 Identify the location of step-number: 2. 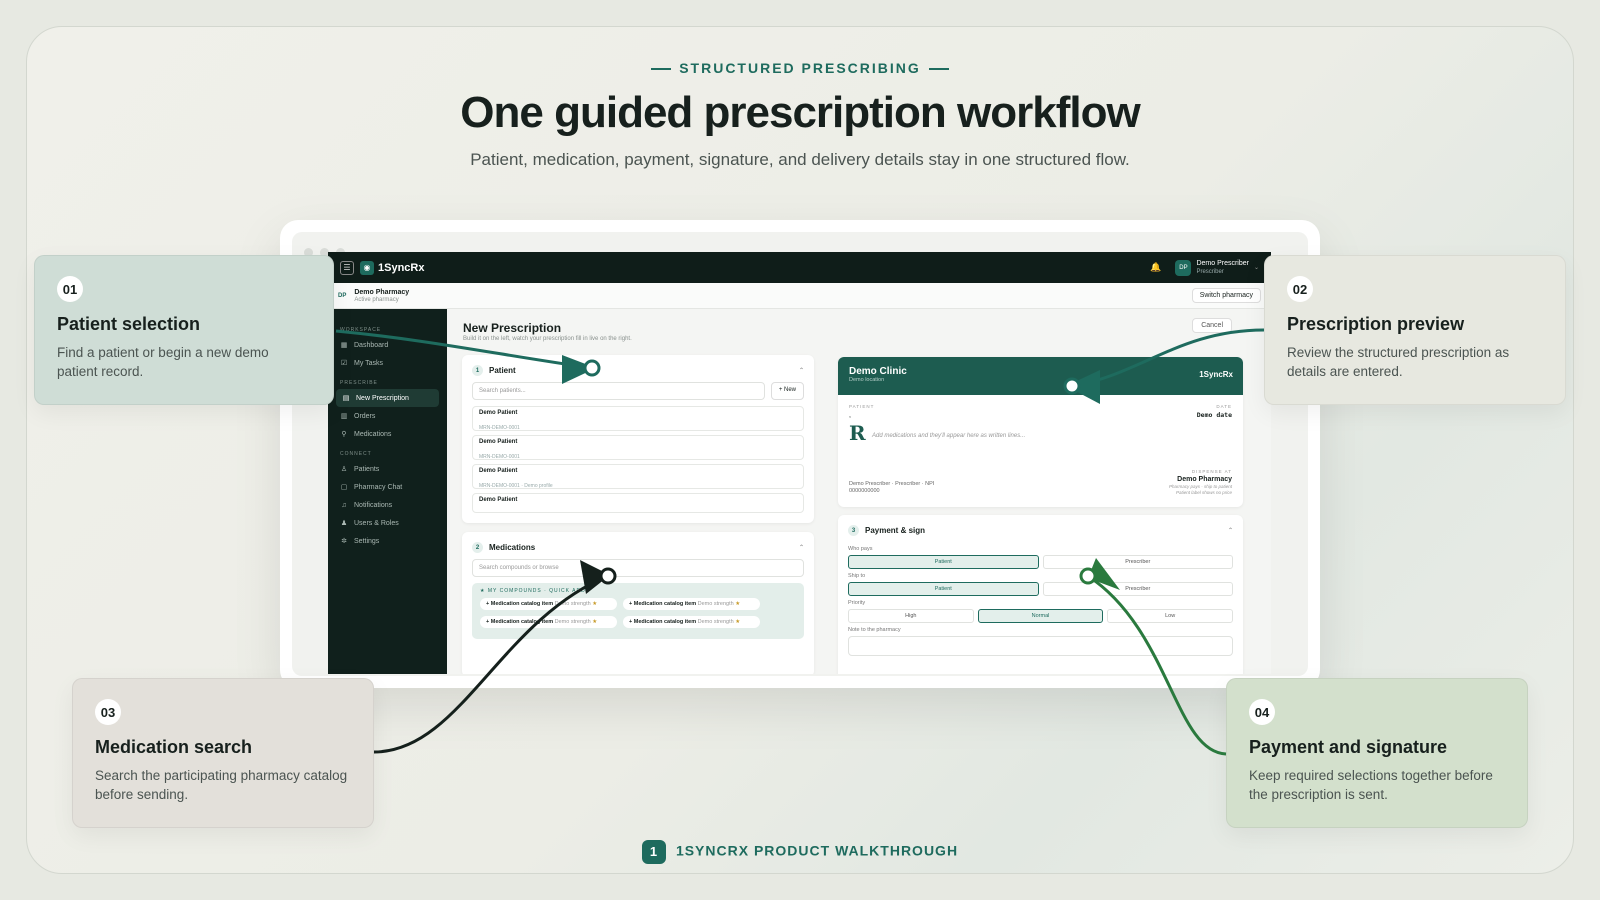
(477, 547).